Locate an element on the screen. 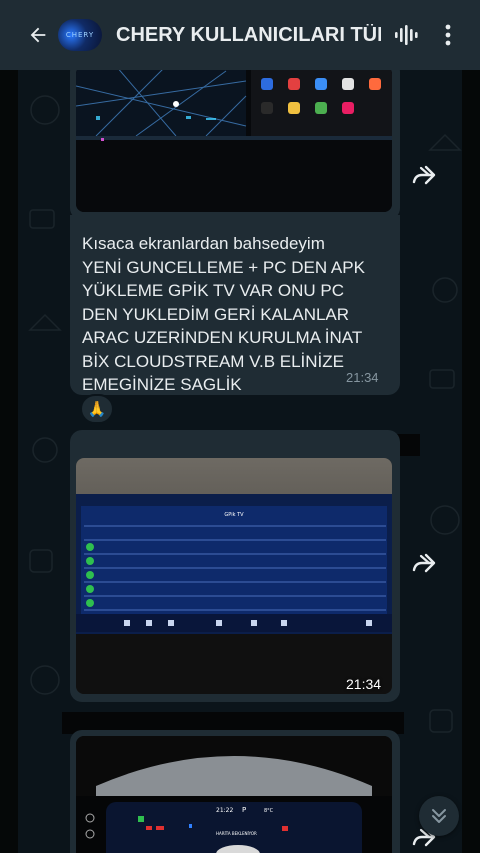 This screenshot has width=480, height=853. screen-title: GPik TV is located at coordinates (234, 515).